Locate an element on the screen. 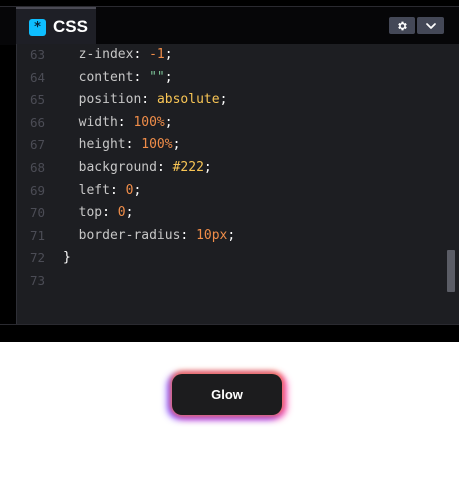  css-value: 0 is located at coordinates (121, 213).